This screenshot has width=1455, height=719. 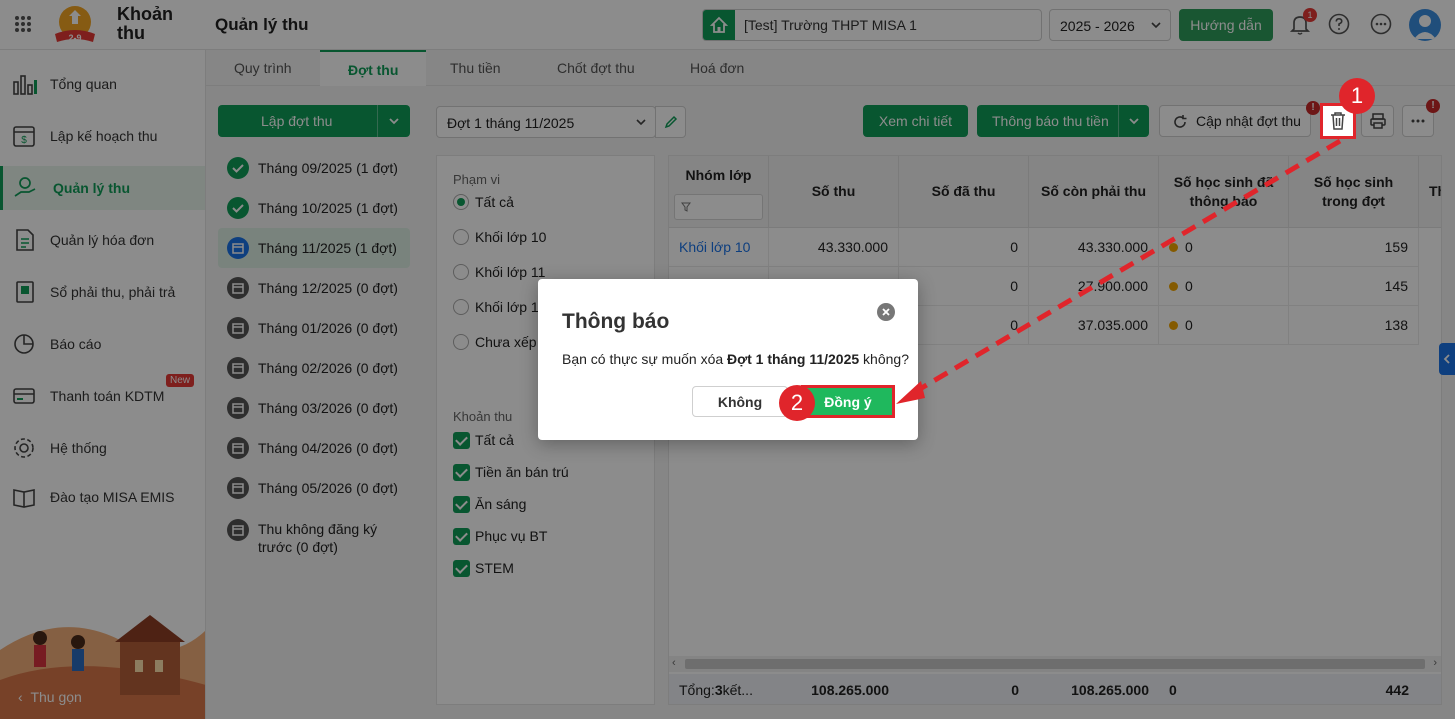 What do you see at coordinates (797, 403) in the screenshot?
I see `step-marker-2: 2` at bounding box center [797, 403].